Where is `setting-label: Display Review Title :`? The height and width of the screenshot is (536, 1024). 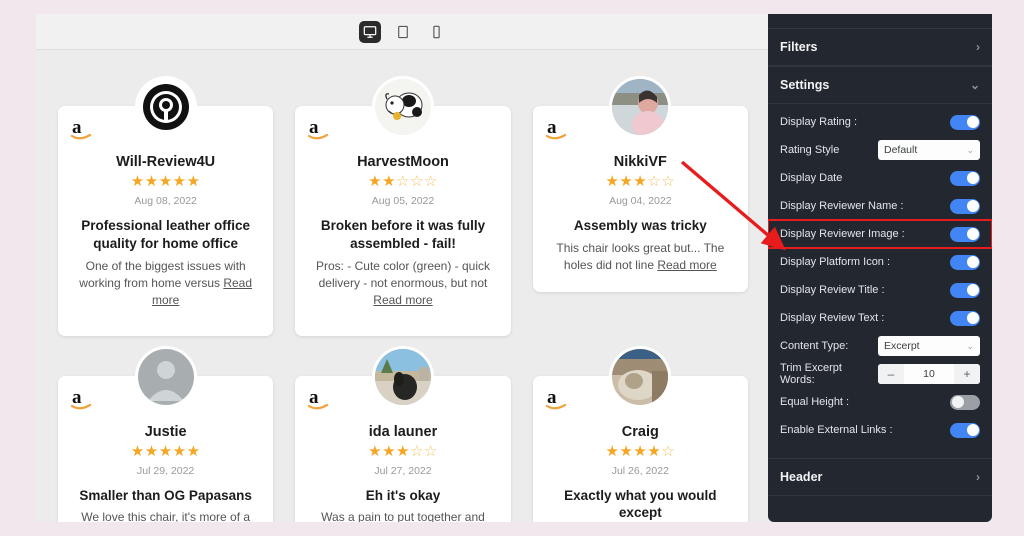 setting-label: Display Review Title : is located at coordinates (832, 290).